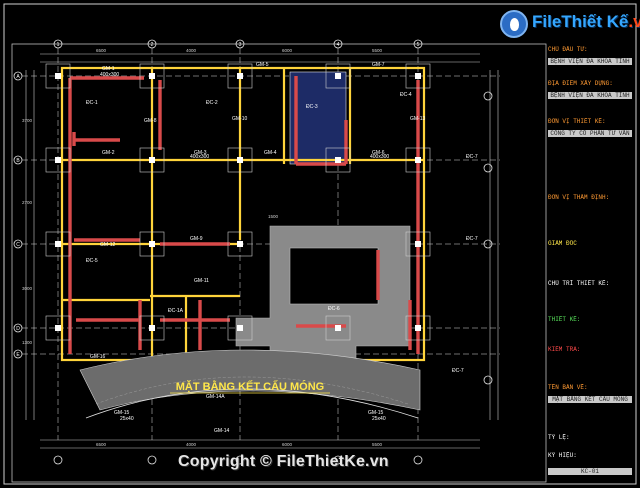  Describe the element at coordinates (240, 45) in the screenshot. I see `axis-label: 3` at that location.